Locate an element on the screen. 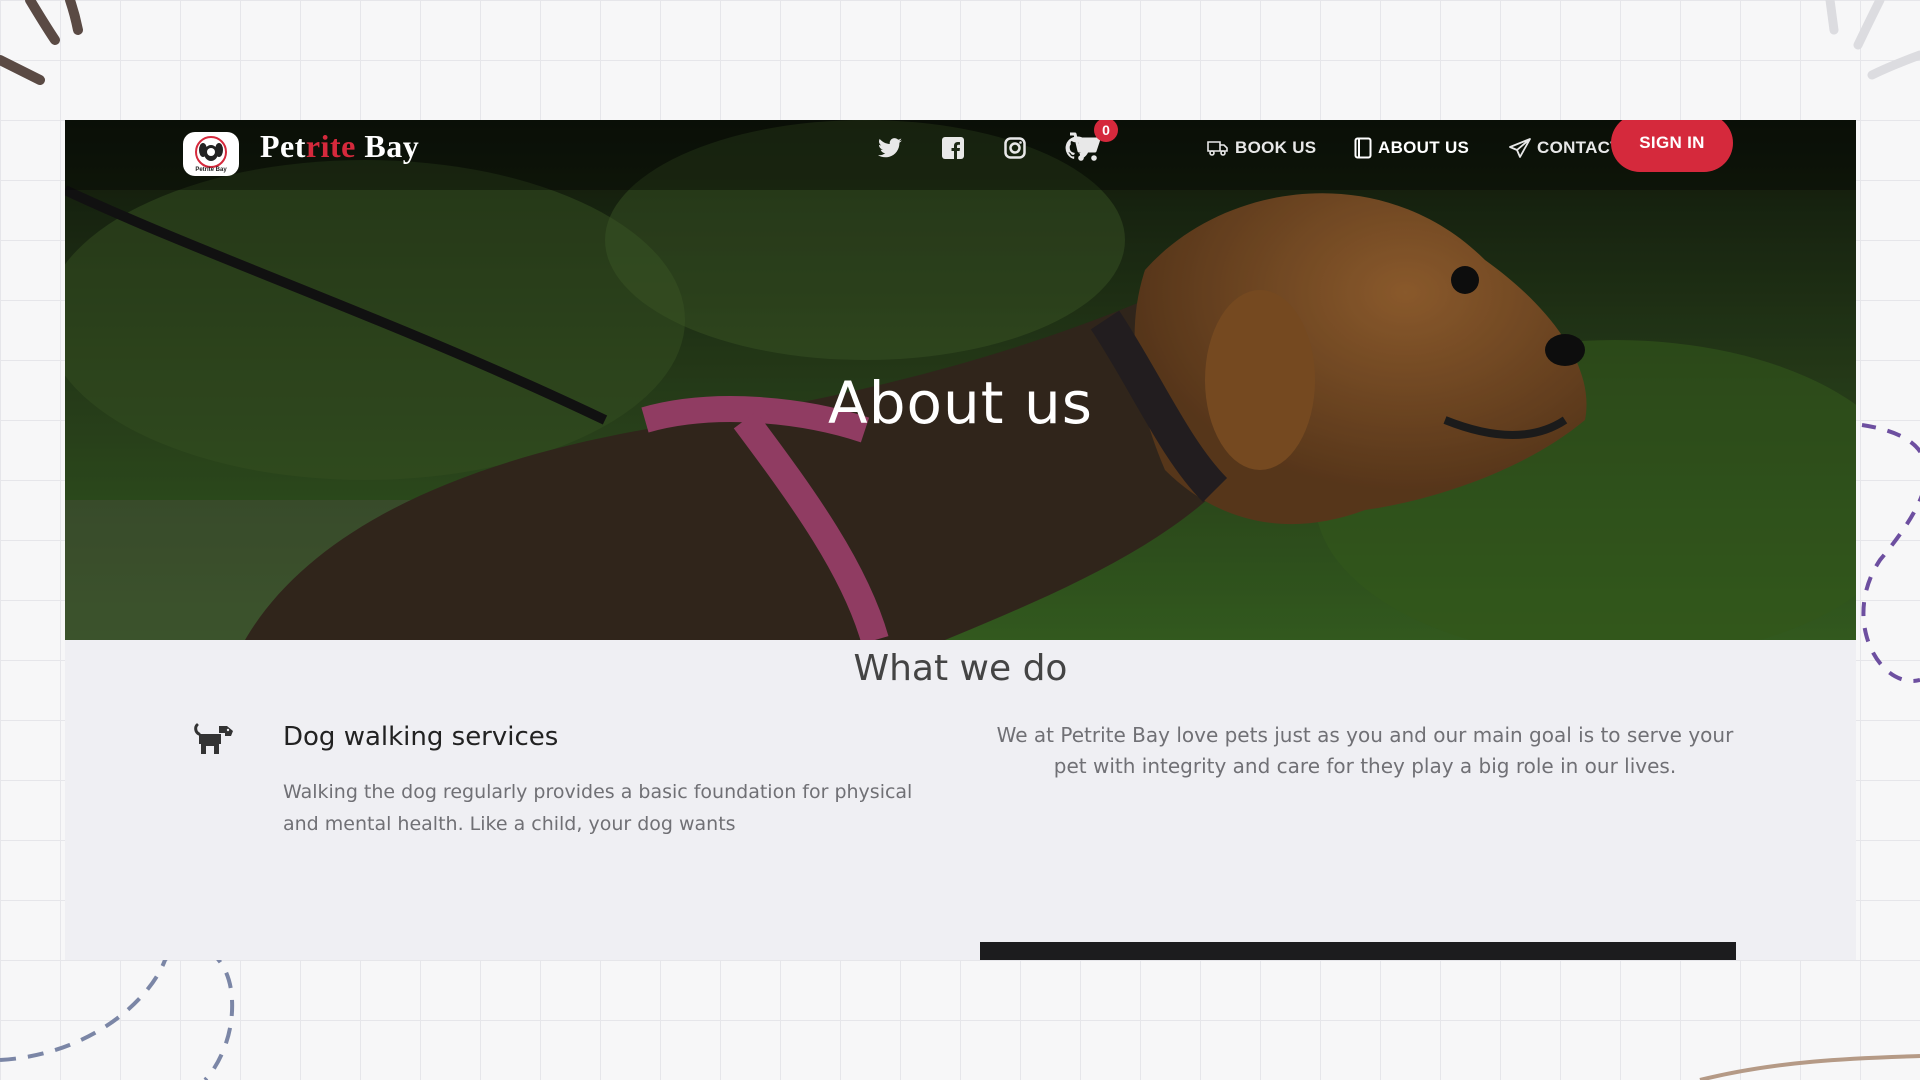  facebook-icon is located at coordinates (953, 148).